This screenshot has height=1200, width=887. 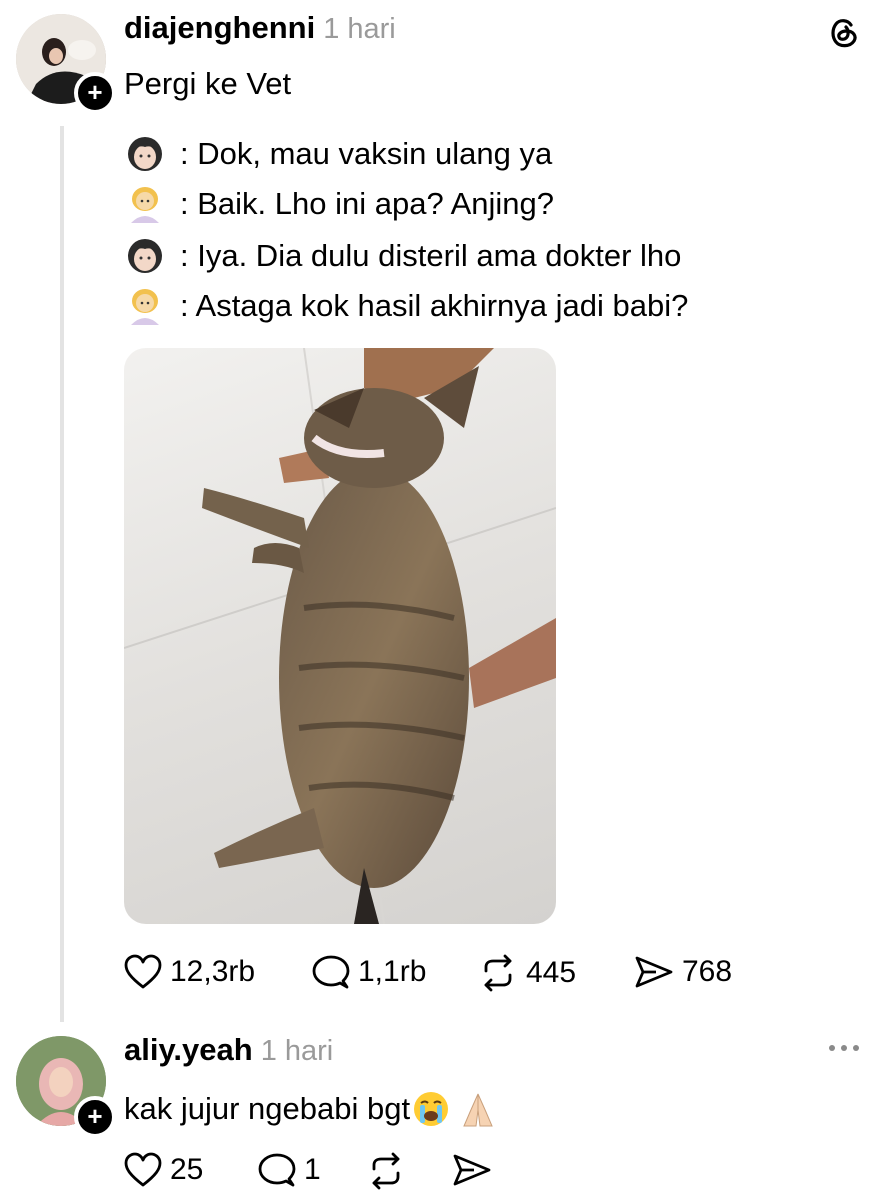 I want to click on post-username: diajenghenni, so click(x=219, y=28).